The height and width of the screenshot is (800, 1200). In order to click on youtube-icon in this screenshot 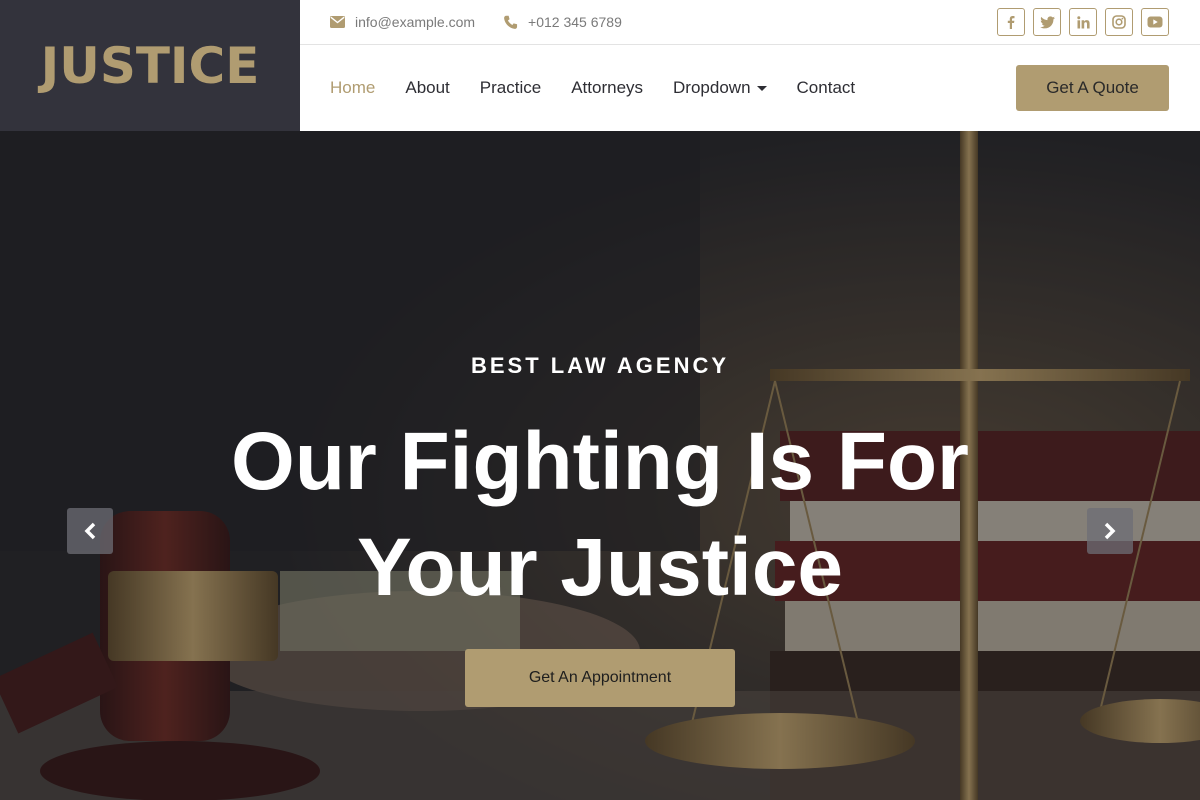, I will do `click(1155, 22)`.